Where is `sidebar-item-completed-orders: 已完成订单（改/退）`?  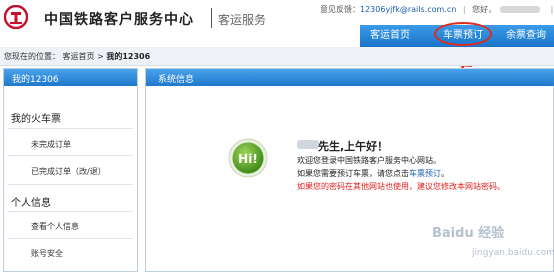 sidebar-item-completed-orders: 已完成订单（改/退） is located at coordinates (68, 171).